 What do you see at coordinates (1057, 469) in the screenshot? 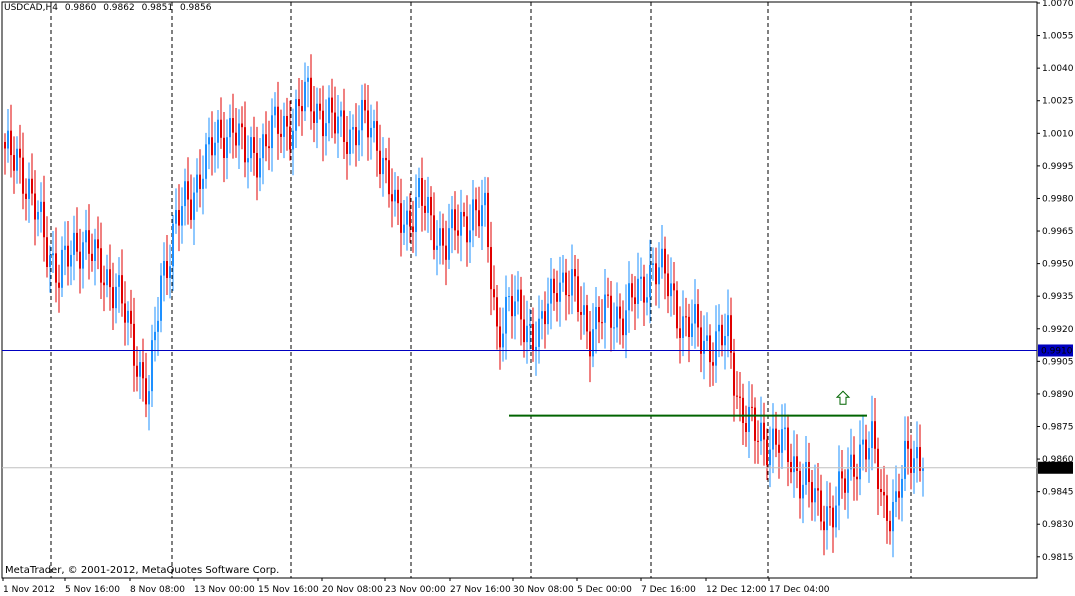
I see `current-price-label: 0.9856` at bounding box center [1057, 469].